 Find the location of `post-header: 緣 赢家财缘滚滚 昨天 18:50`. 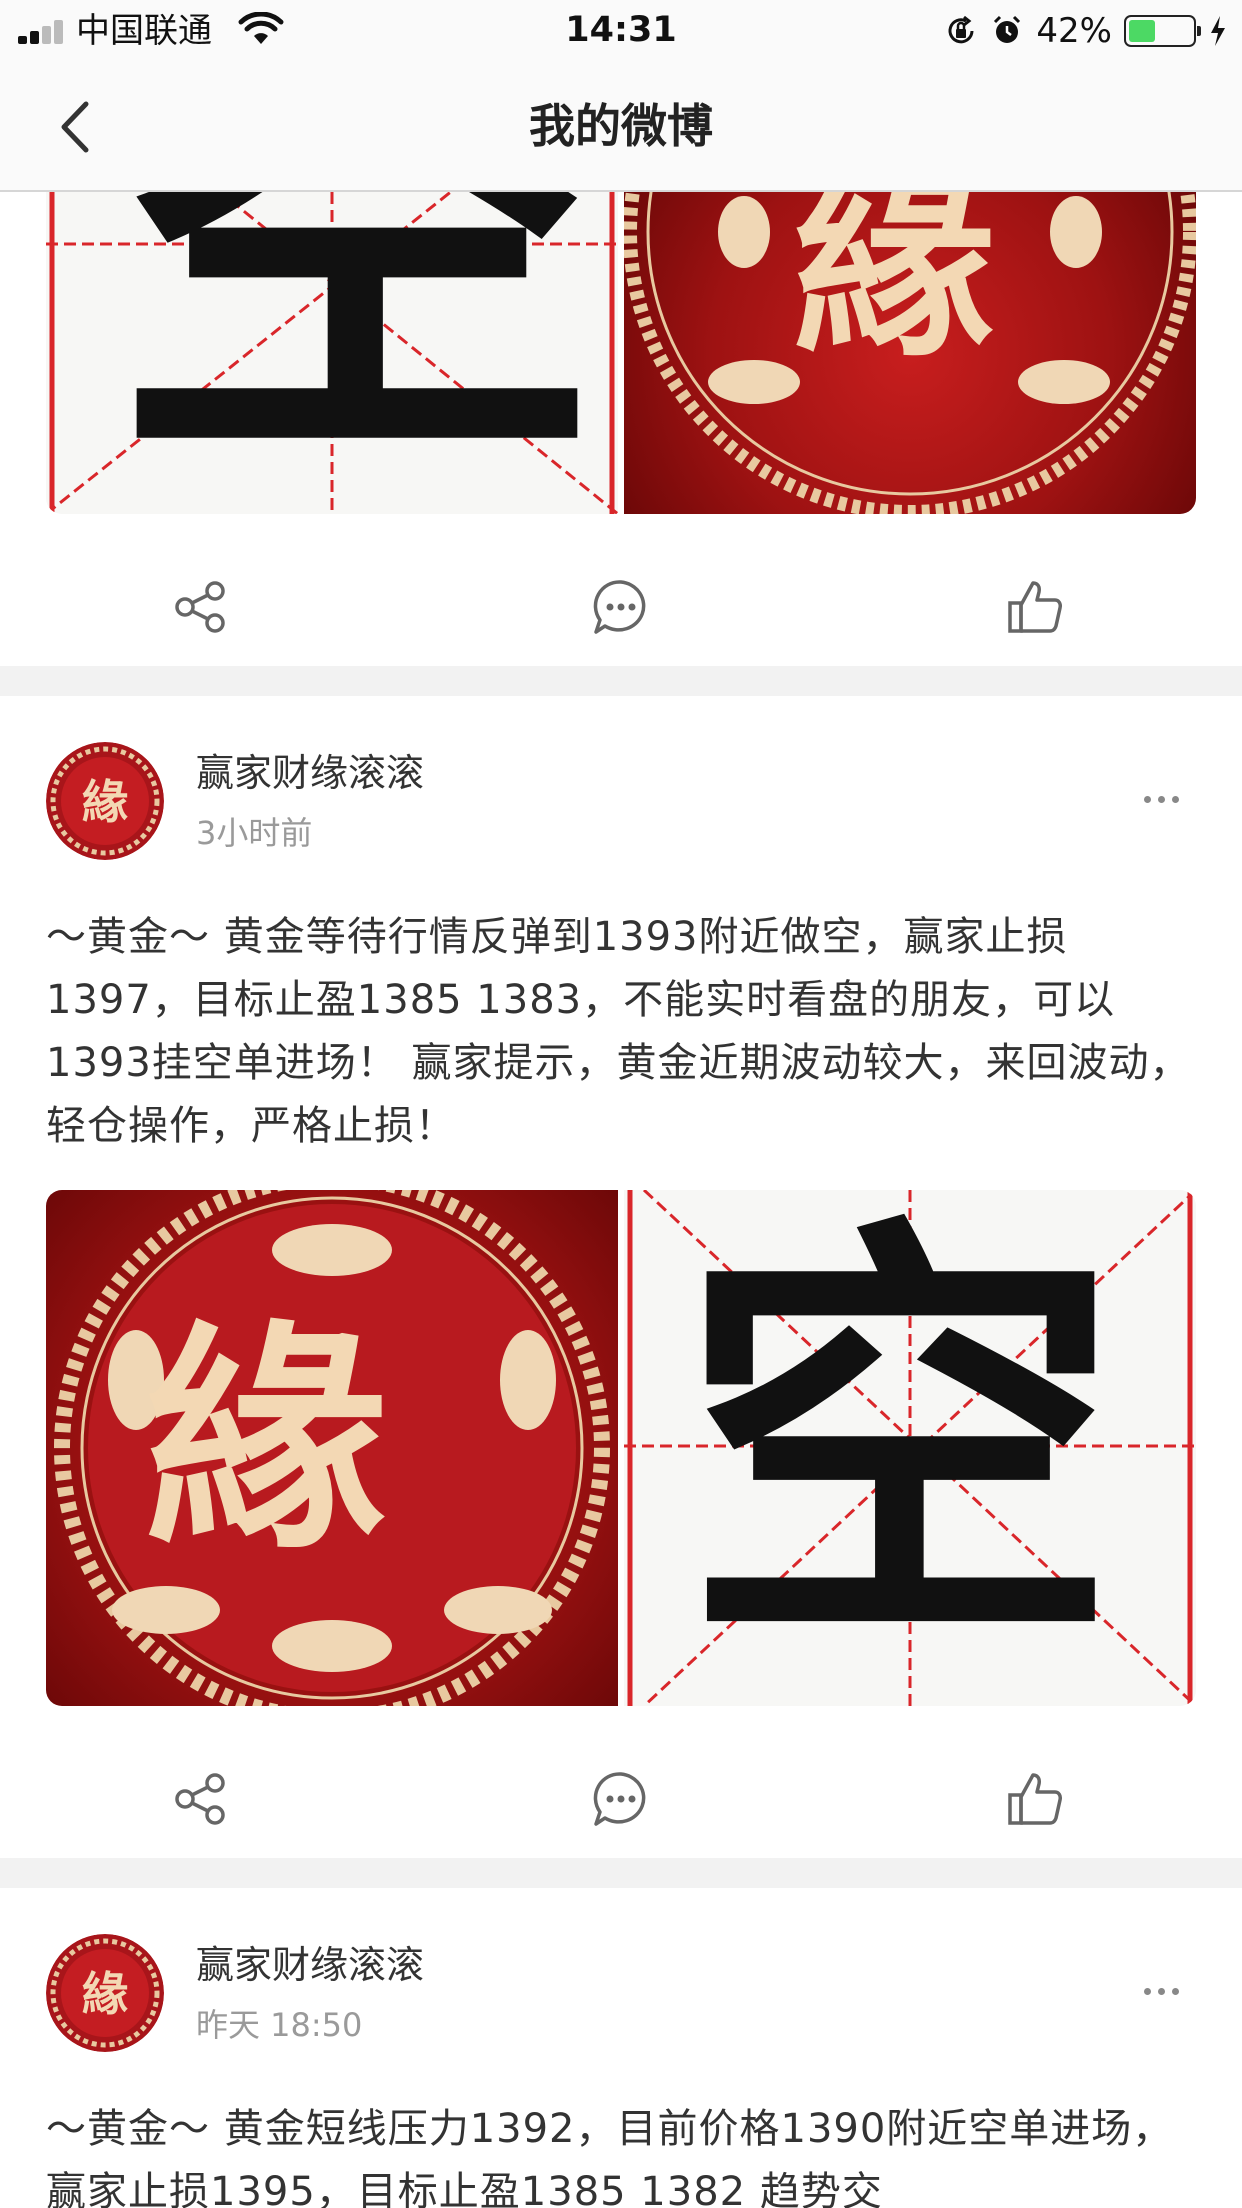

post-header: 緣 赢家财缘滚滚 昨天 18:50 is located at coordinates (621, 1989).